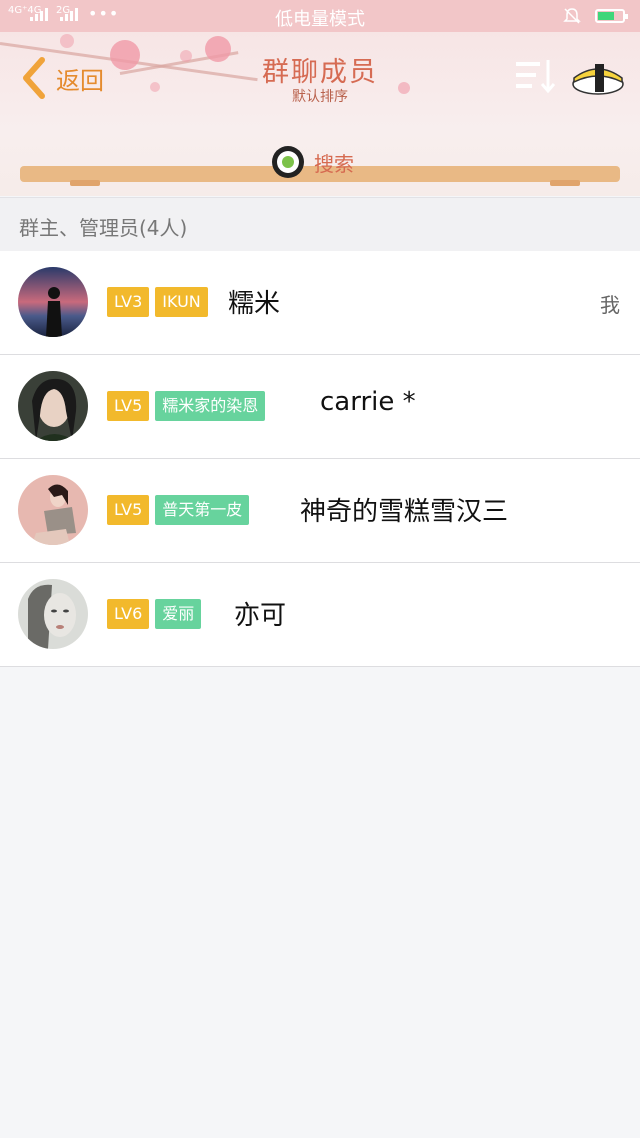 The width and height of the screenshot is (640, 1138). Describe the element at coordinates (572, 16) in the screenshot. I see `mute-bell-icon` at that location.